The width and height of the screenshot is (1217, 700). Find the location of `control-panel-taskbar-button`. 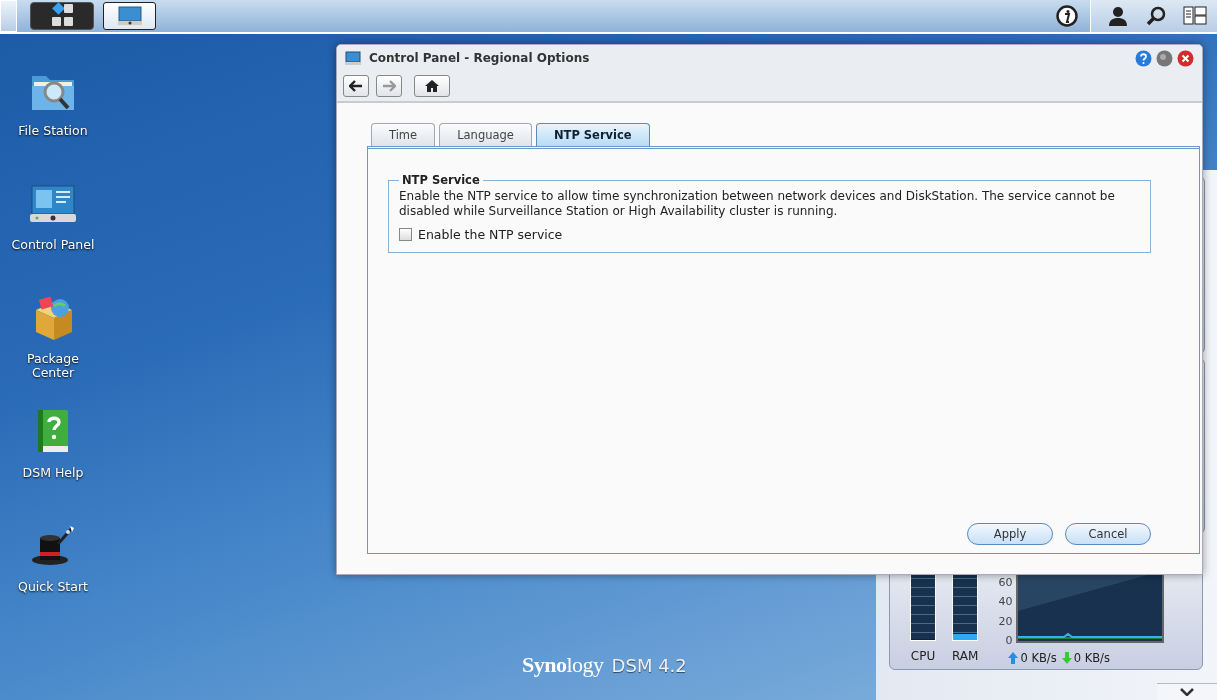

control-panel-taskbar-button is located at coordinates (129, 16).